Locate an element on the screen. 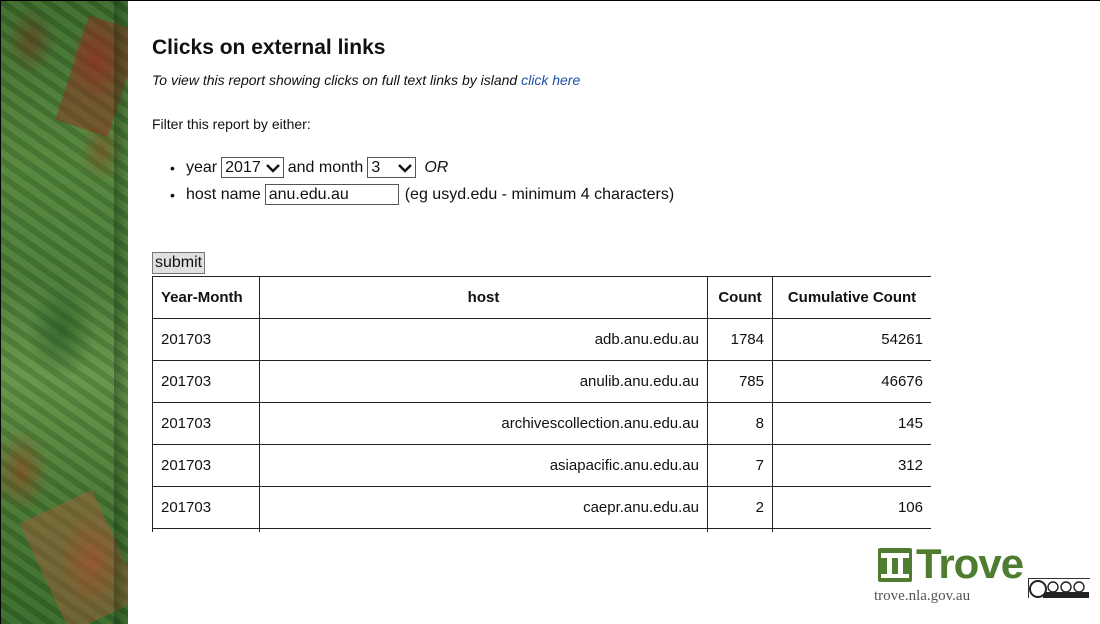 The image size is (1100, 624). host-name-label: host name is located at coordinates (223, 194).